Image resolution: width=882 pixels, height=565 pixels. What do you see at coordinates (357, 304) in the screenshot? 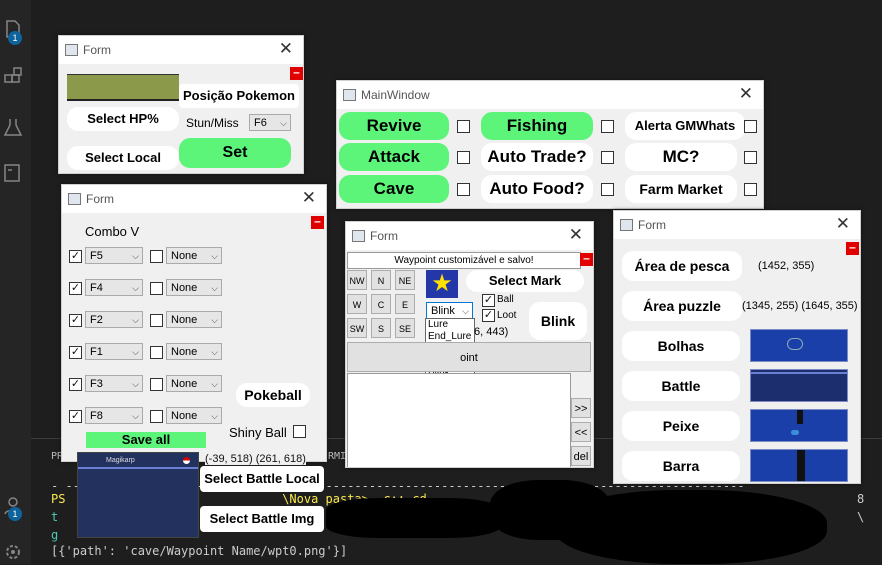
I see `direction-button-w: W` at bounding box center [357, 304].